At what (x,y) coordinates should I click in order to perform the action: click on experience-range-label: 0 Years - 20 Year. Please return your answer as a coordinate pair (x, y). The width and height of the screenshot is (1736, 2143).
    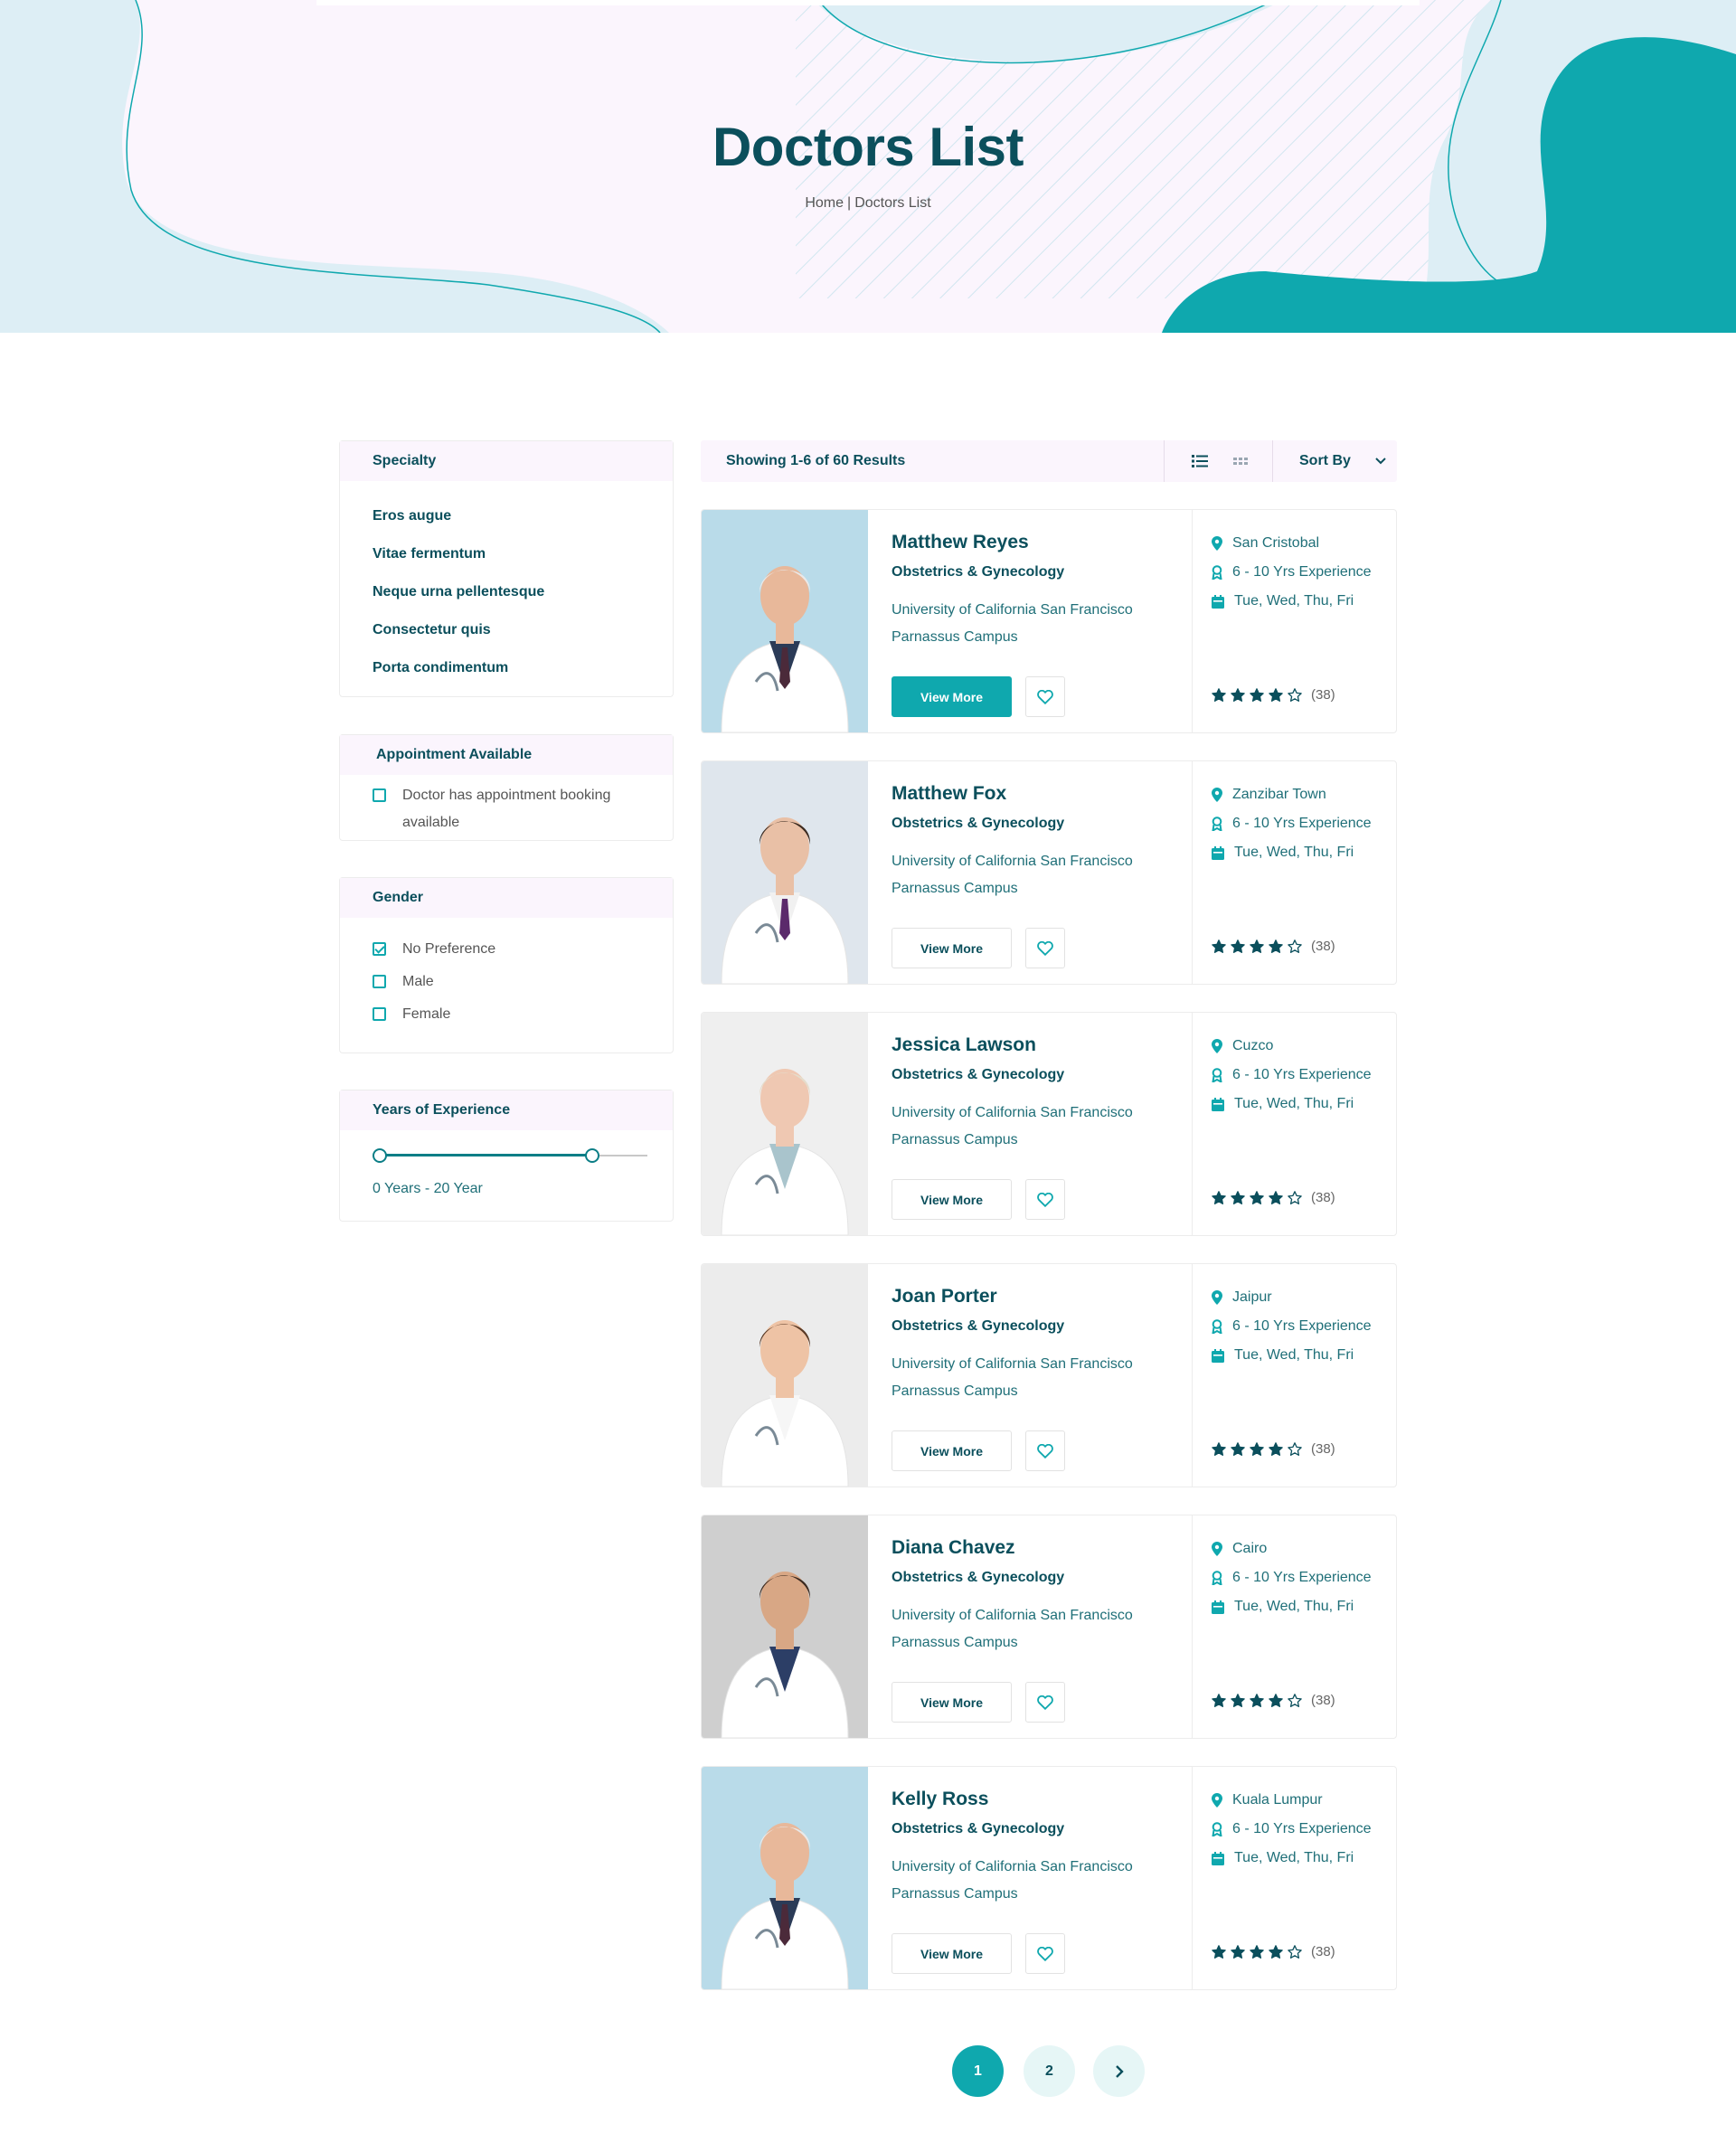
    Looking at the image, I should click on (428, 1188).